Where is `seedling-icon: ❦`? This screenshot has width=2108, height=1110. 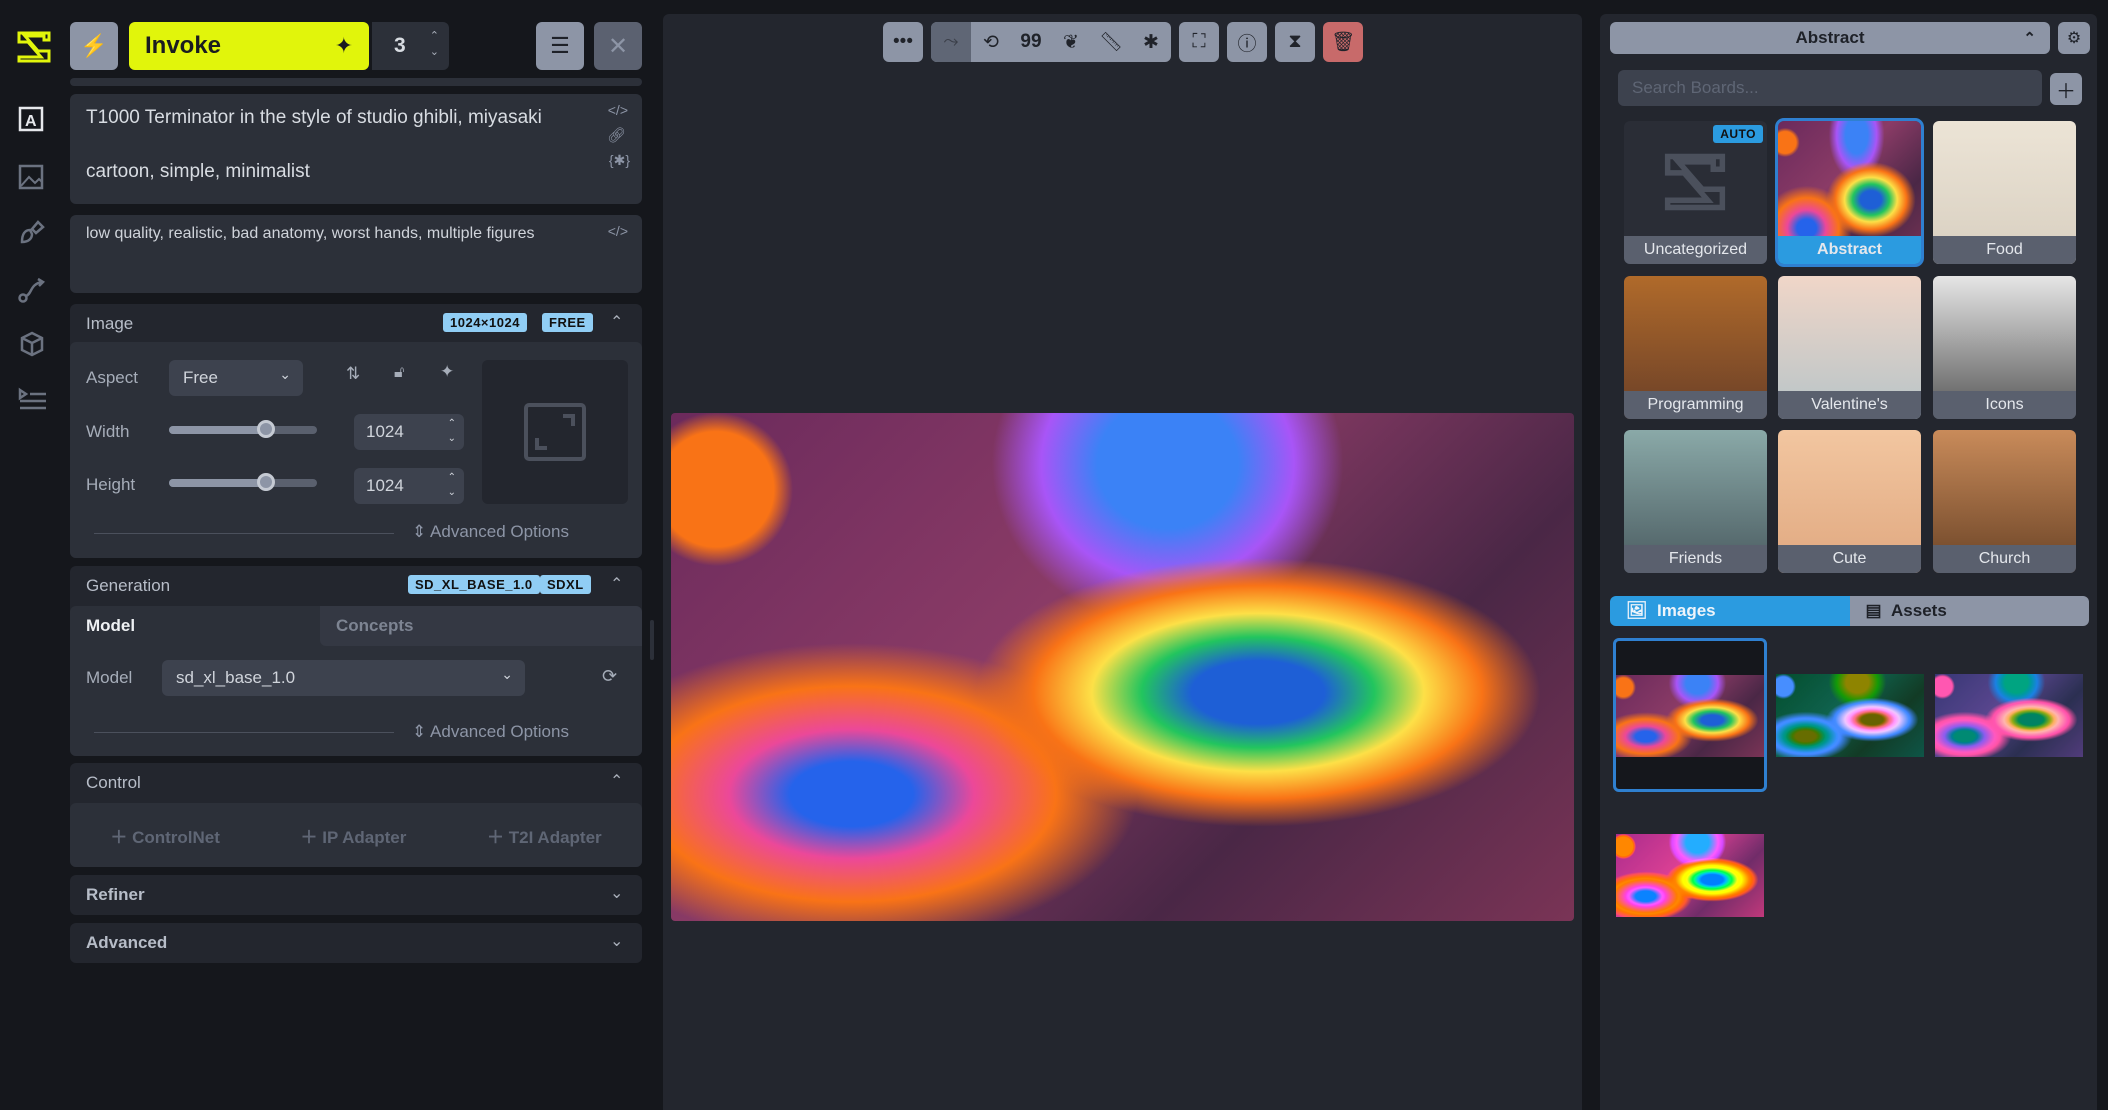
seedling-icon: ❦ is located at coordinates (1071, 42).